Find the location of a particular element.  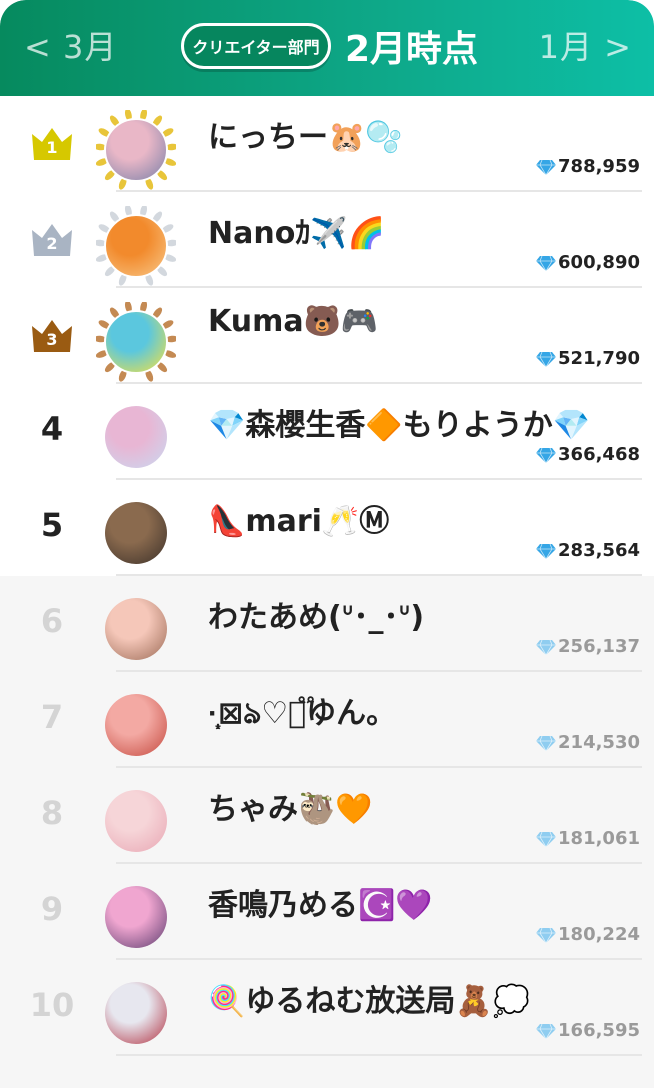

creator-name: ·̩͙⊠ঌ♡᳝֟ゆん。 is located at coordinates (302, 713).